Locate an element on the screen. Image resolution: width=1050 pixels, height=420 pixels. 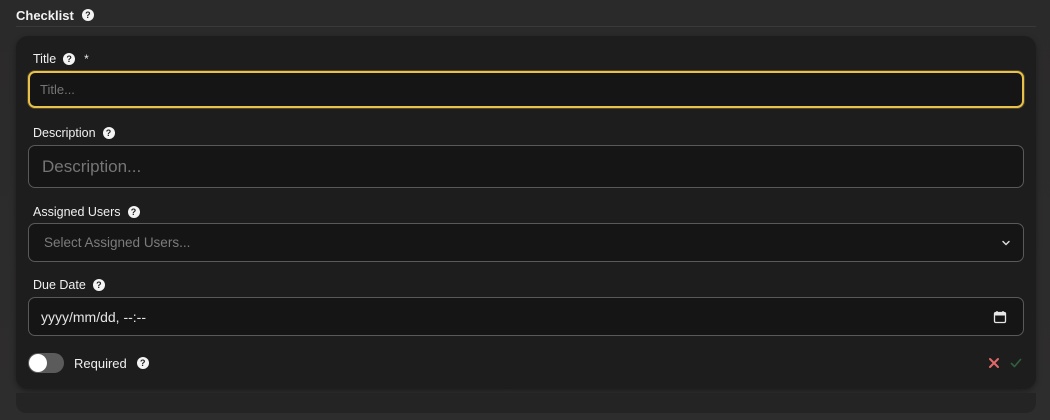
check-icon is located at coordinates (1016, 363).